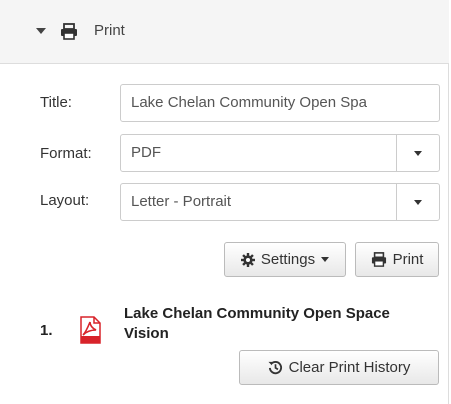  I want to click on clear-print-history-button: Clear Print History, so click(339, 367).